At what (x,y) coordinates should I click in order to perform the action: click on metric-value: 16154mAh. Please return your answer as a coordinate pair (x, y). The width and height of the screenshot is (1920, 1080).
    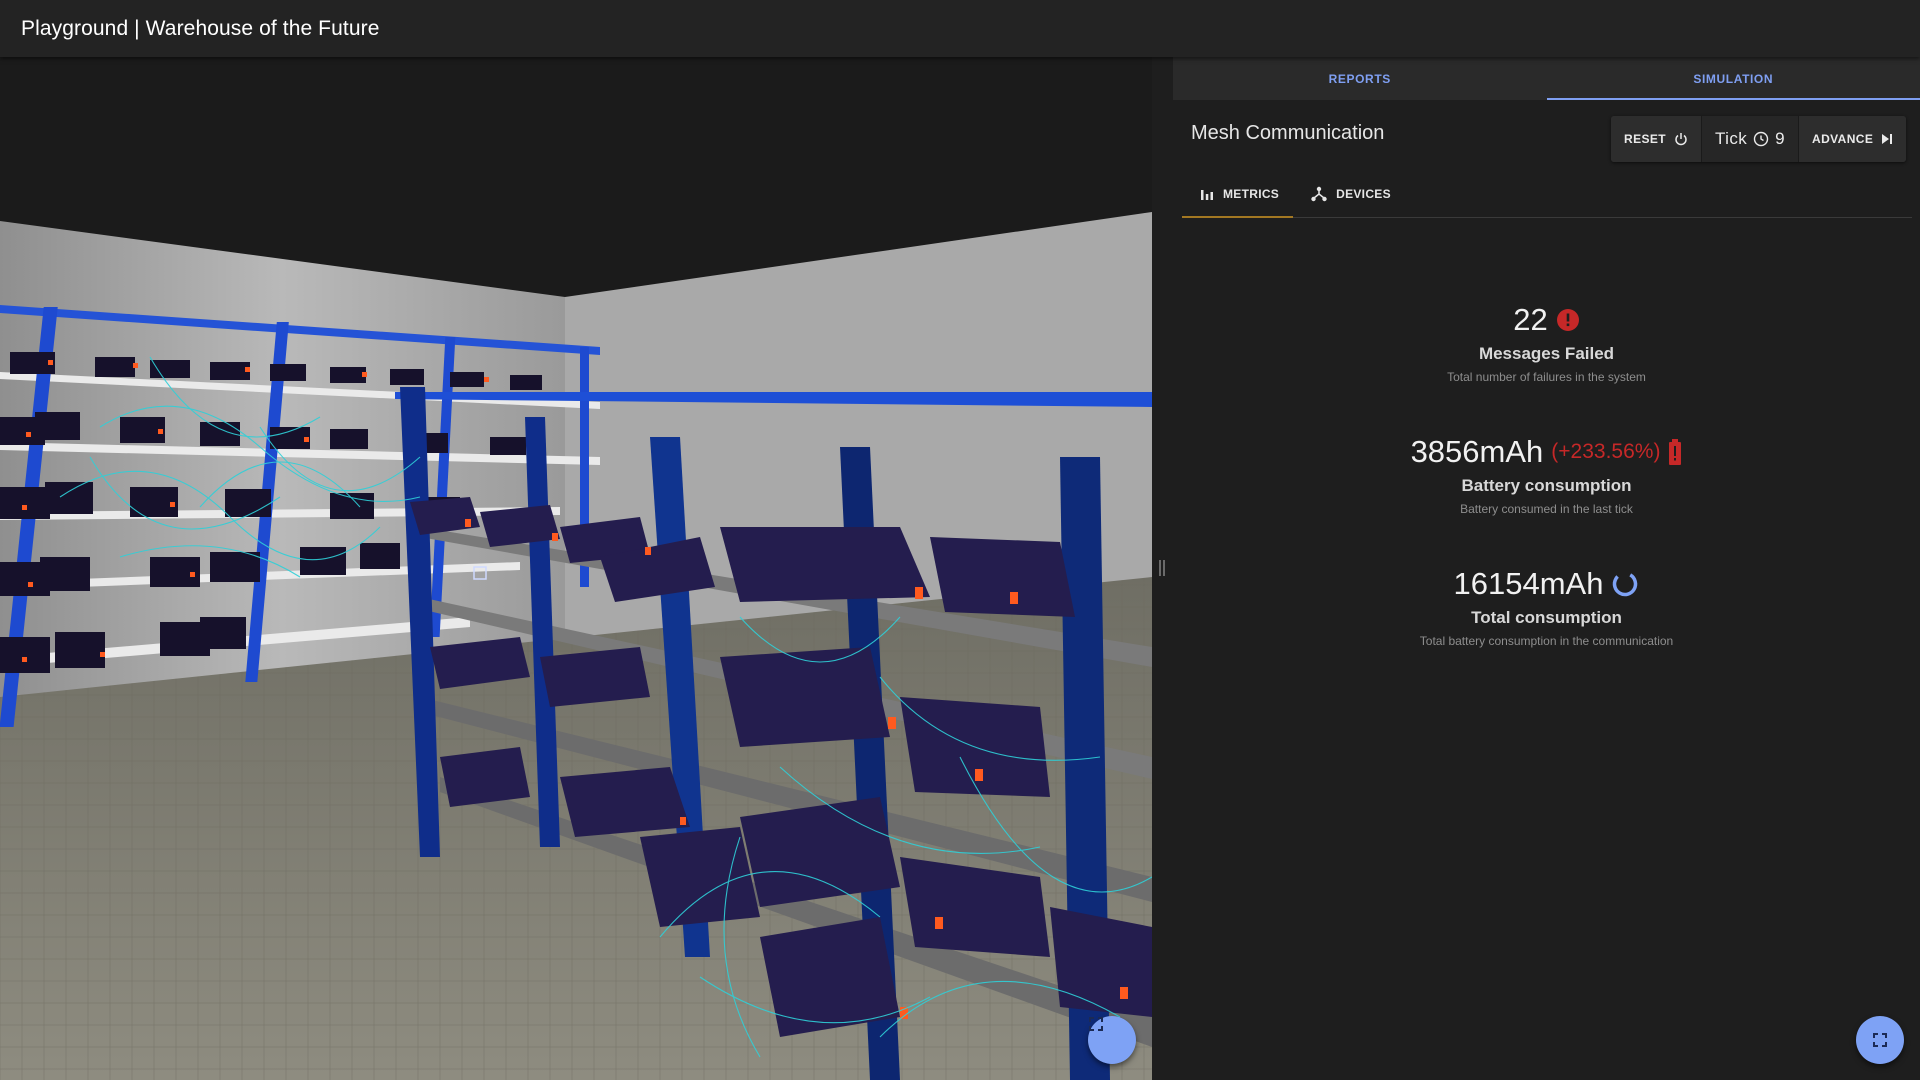
    Looking at the image, I should click on (1528, 583).